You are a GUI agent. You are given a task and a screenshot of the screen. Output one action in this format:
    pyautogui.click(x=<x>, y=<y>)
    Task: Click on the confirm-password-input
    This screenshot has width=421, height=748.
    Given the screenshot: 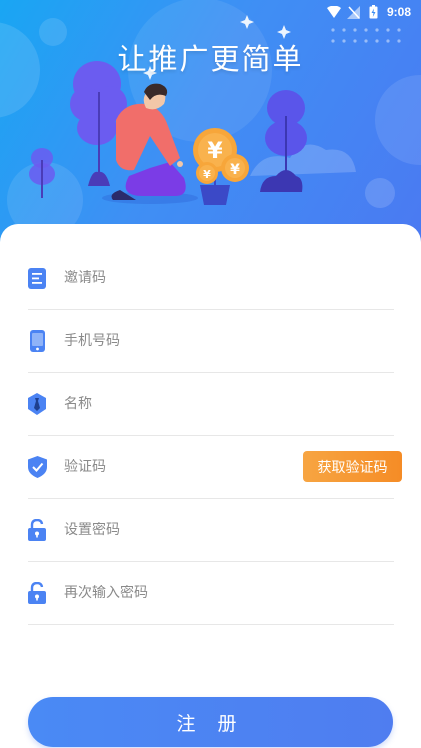 What is the action you would take?
    pyautogui.click(x=164, y=593)
    